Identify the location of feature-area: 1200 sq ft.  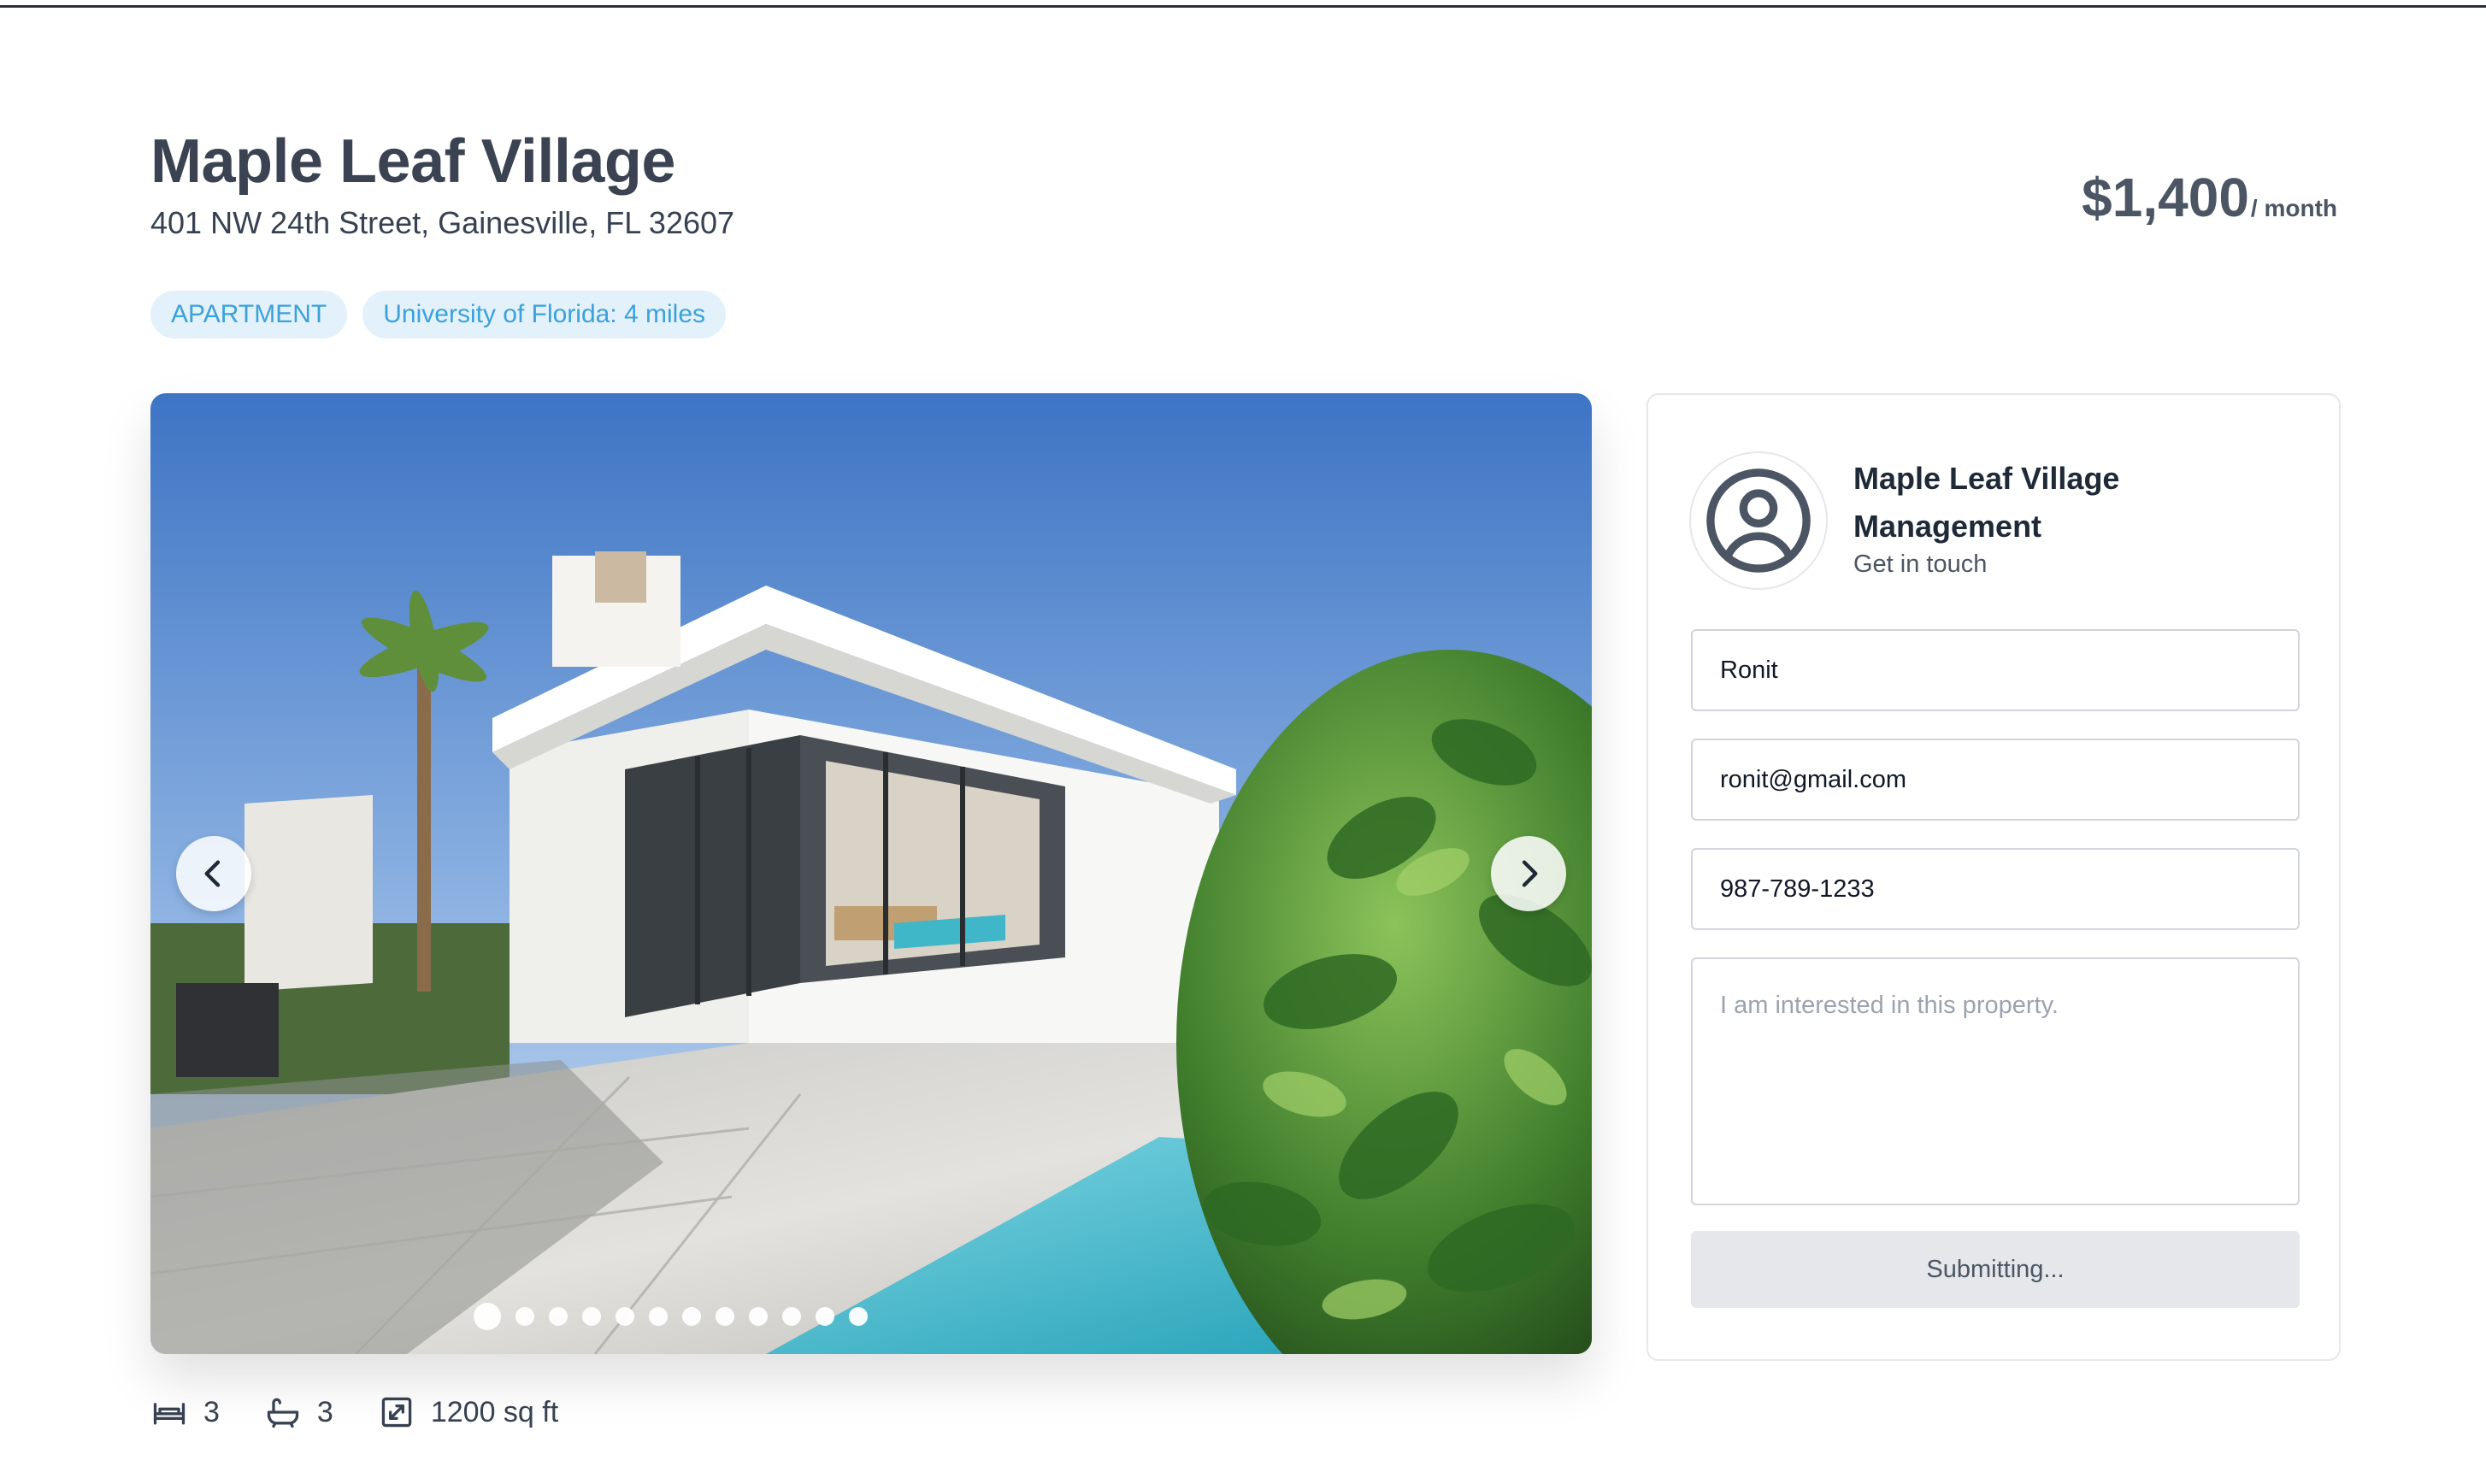
(468, 1412).